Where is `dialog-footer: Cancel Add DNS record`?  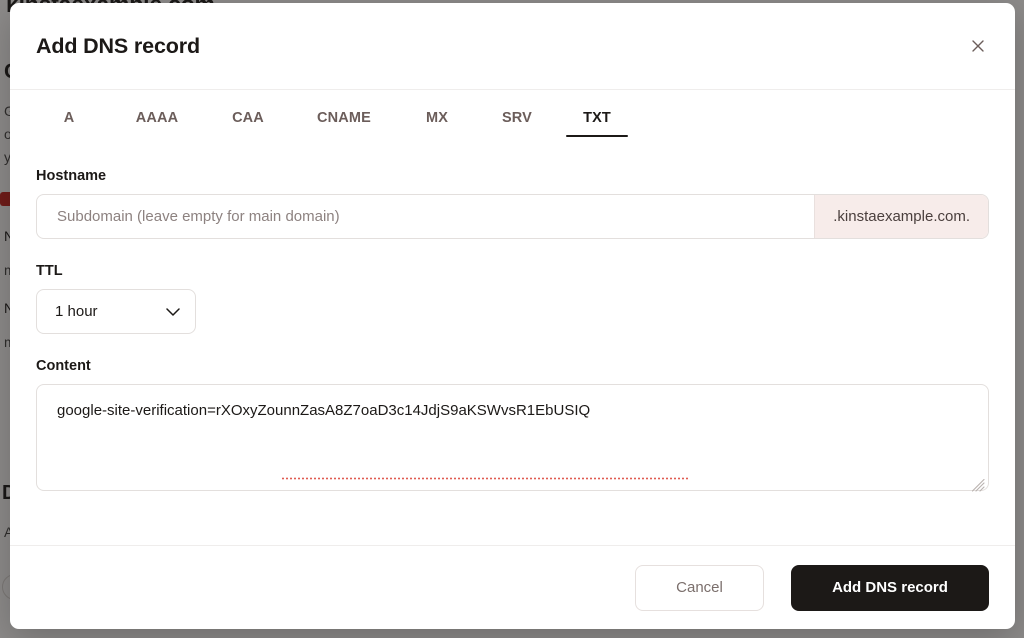 dialog-footer: Cancel Add DNS record is located at coordinates (512, 587).